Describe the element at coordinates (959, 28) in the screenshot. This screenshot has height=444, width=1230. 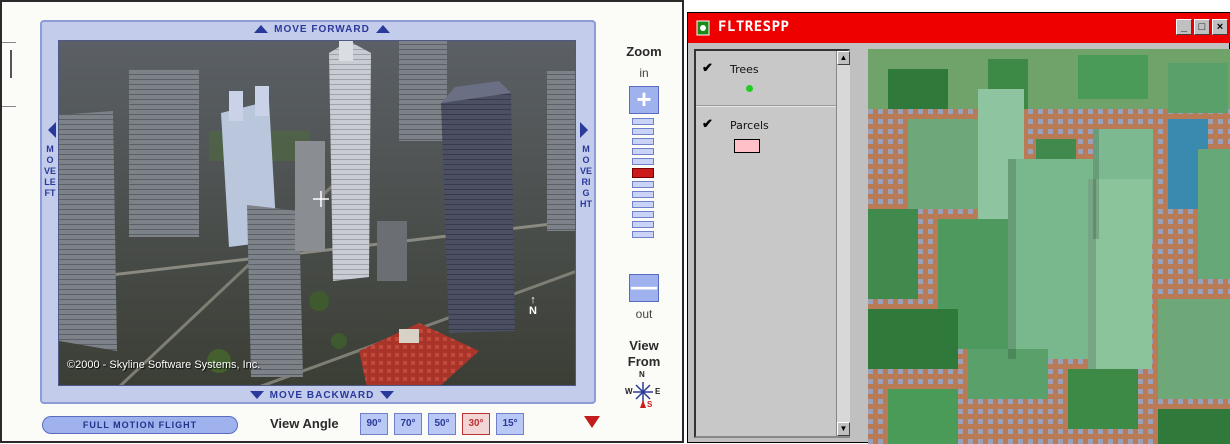
I see `title-bar: FLTRESPP _ □ ×` at that location.